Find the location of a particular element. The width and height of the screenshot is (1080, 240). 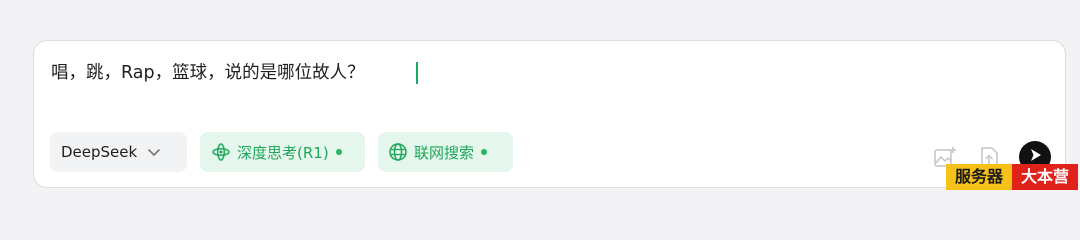

web-search-active-dot is located at coordinates (484, 152).